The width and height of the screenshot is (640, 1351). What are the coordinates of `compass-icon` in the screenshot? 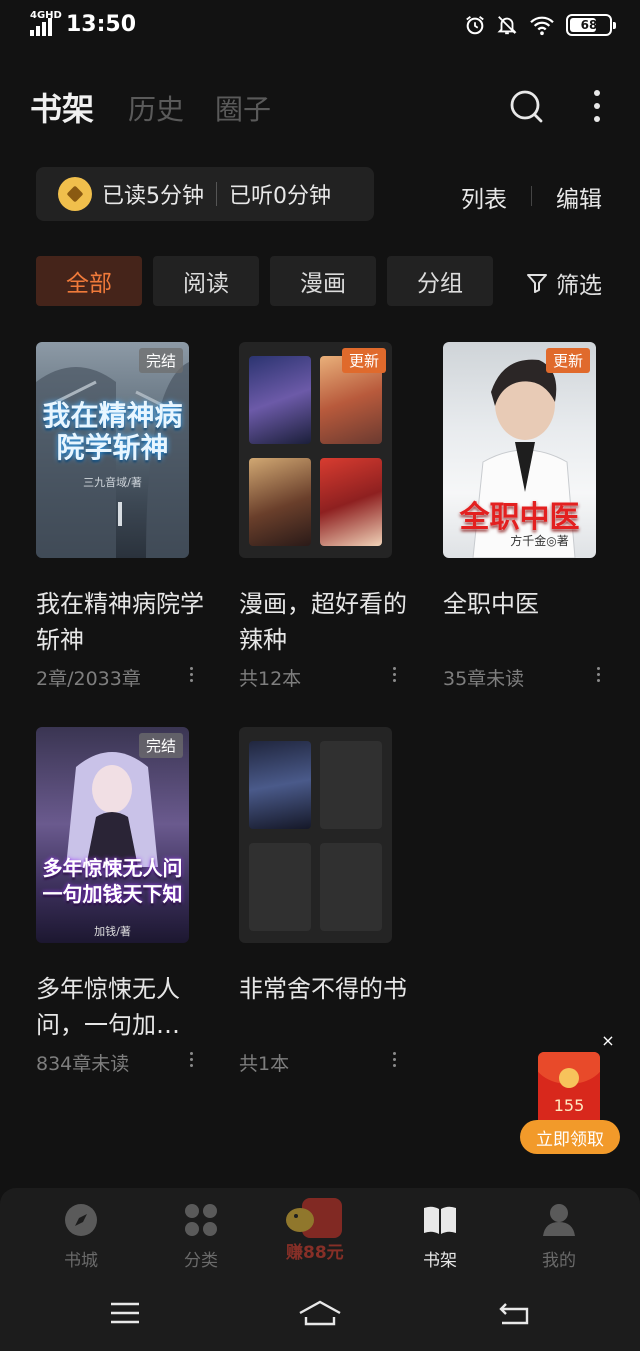 It's located at (81, 1220).